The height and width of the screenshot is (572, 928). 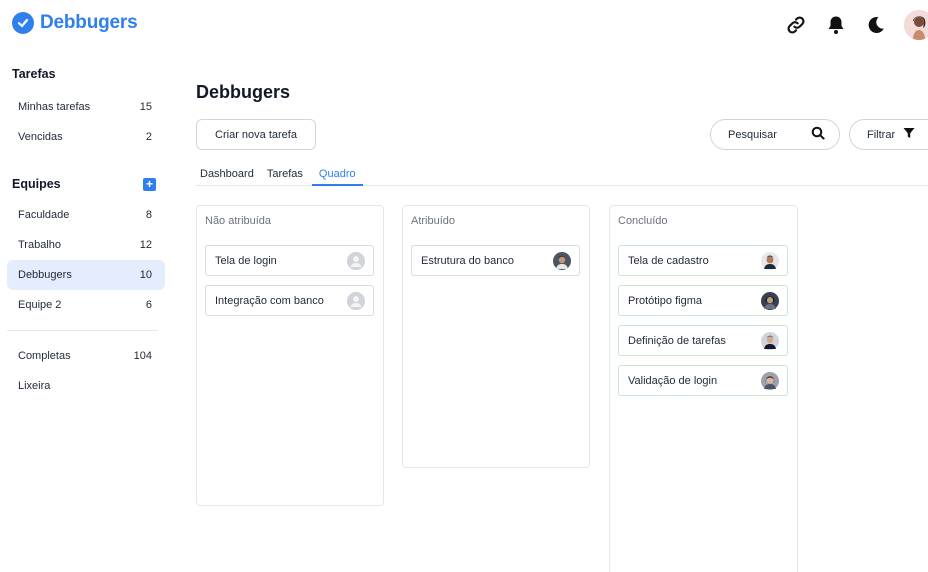 I want to click on topbar-actions, so click(x=856, y=25).